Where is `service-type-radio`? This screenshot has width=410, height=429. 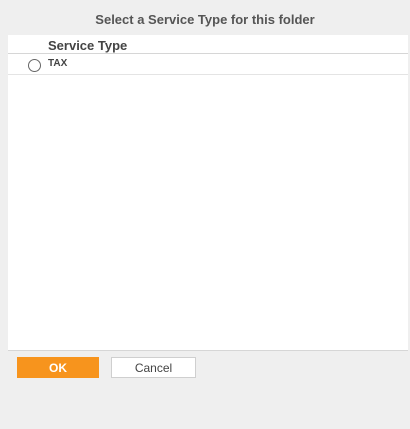
service-type-radio is located at coordinates (34, 65).